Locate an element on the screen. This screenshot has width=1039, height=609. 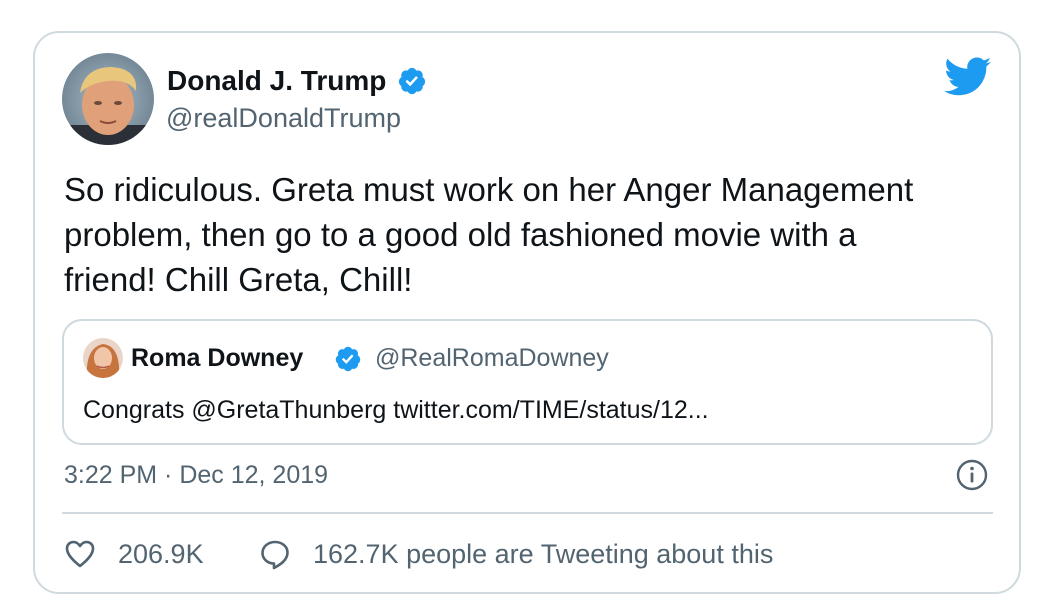
quoted-author-handle: @RealRomaDowney is located at coordinates (492, 358).